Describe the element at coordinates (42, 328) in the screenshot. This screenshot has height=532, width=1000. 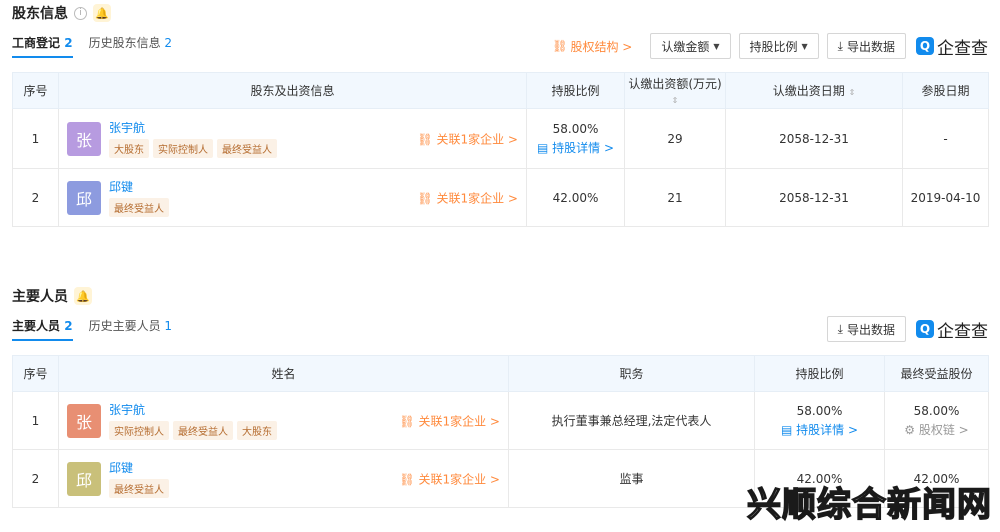
I see `tab-key-personnel: 主要人员 2` at that location.